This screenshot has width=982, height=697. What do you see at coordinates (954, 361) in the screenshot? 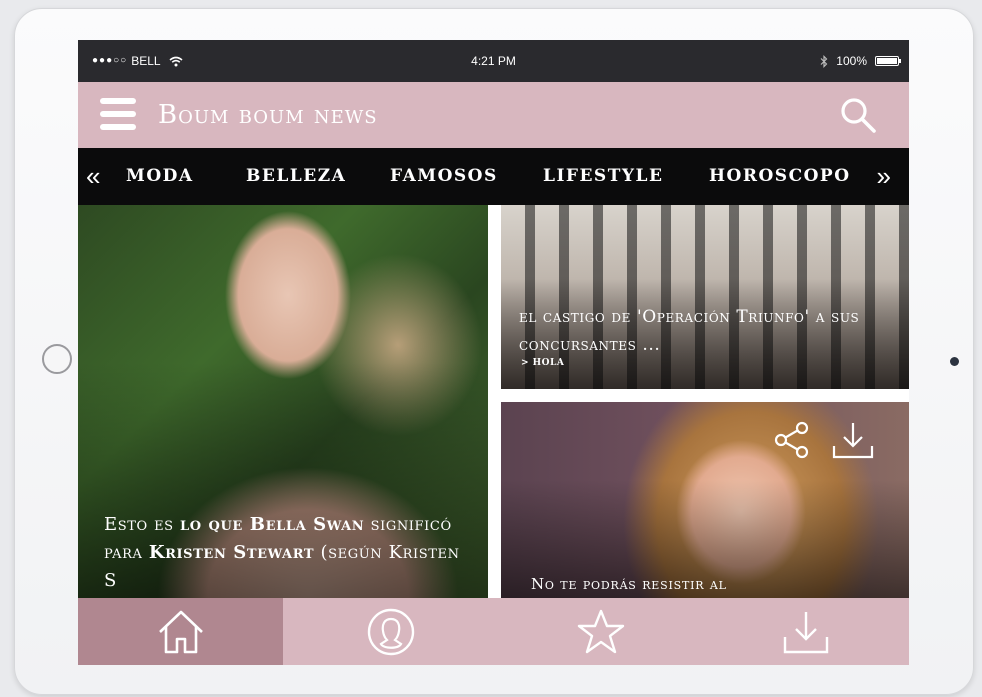
I see `camera-lens` at bounding box center [954, 361].